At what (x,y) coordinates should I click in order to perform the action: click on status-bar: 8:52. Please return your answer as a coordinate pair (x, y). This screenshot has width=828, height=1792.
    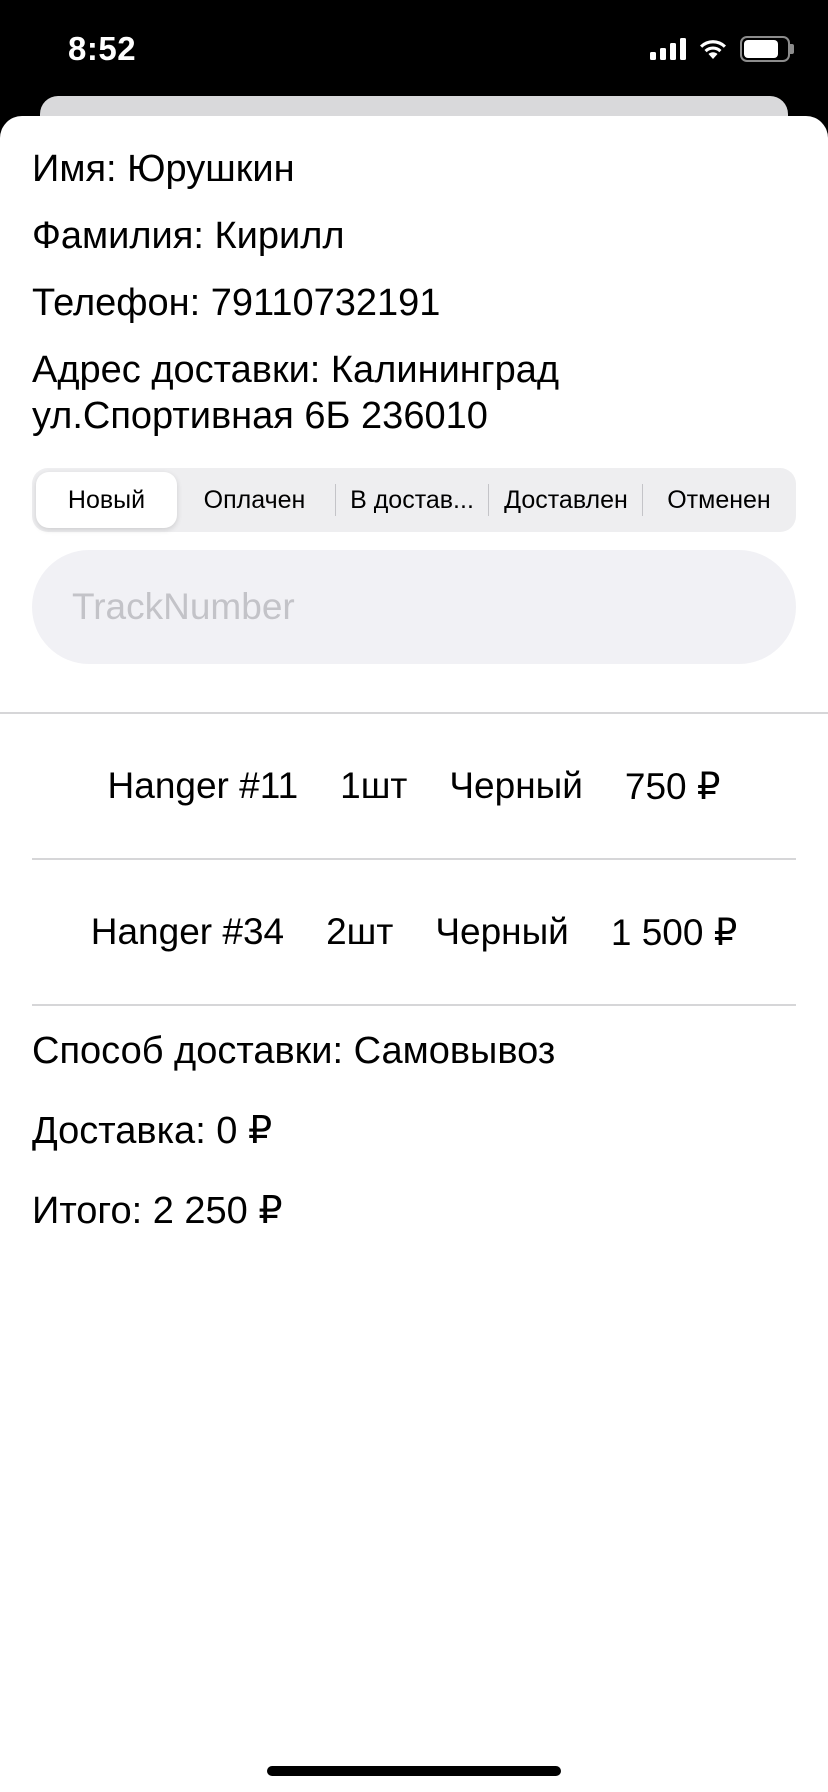
    Looking at the image, I should click on (414, 50).